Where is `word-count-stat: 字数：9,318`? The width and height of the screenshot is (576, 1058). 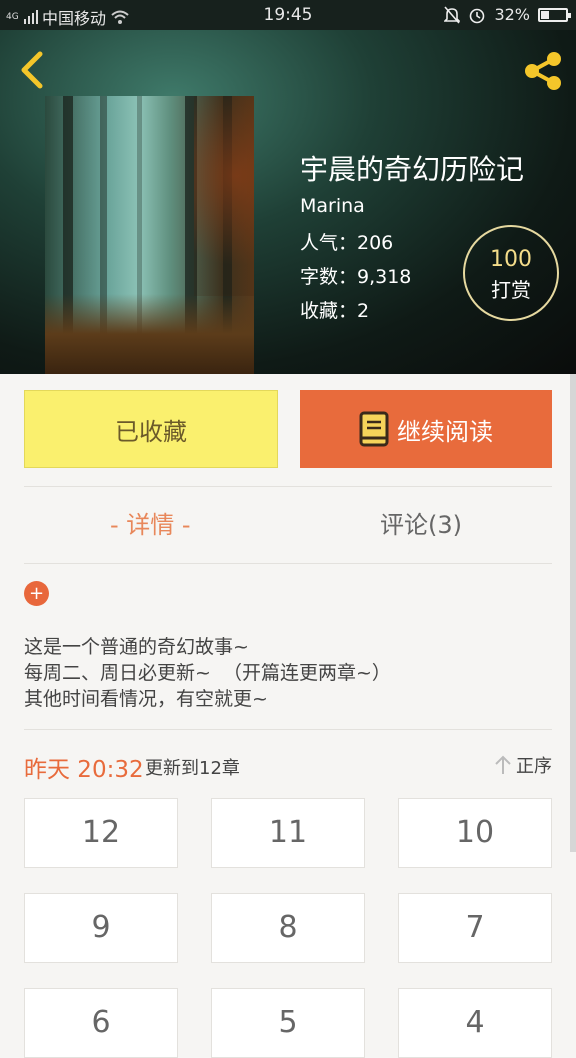 word-count-stat: 字数：9,318 is located at coordinates (356, 277).